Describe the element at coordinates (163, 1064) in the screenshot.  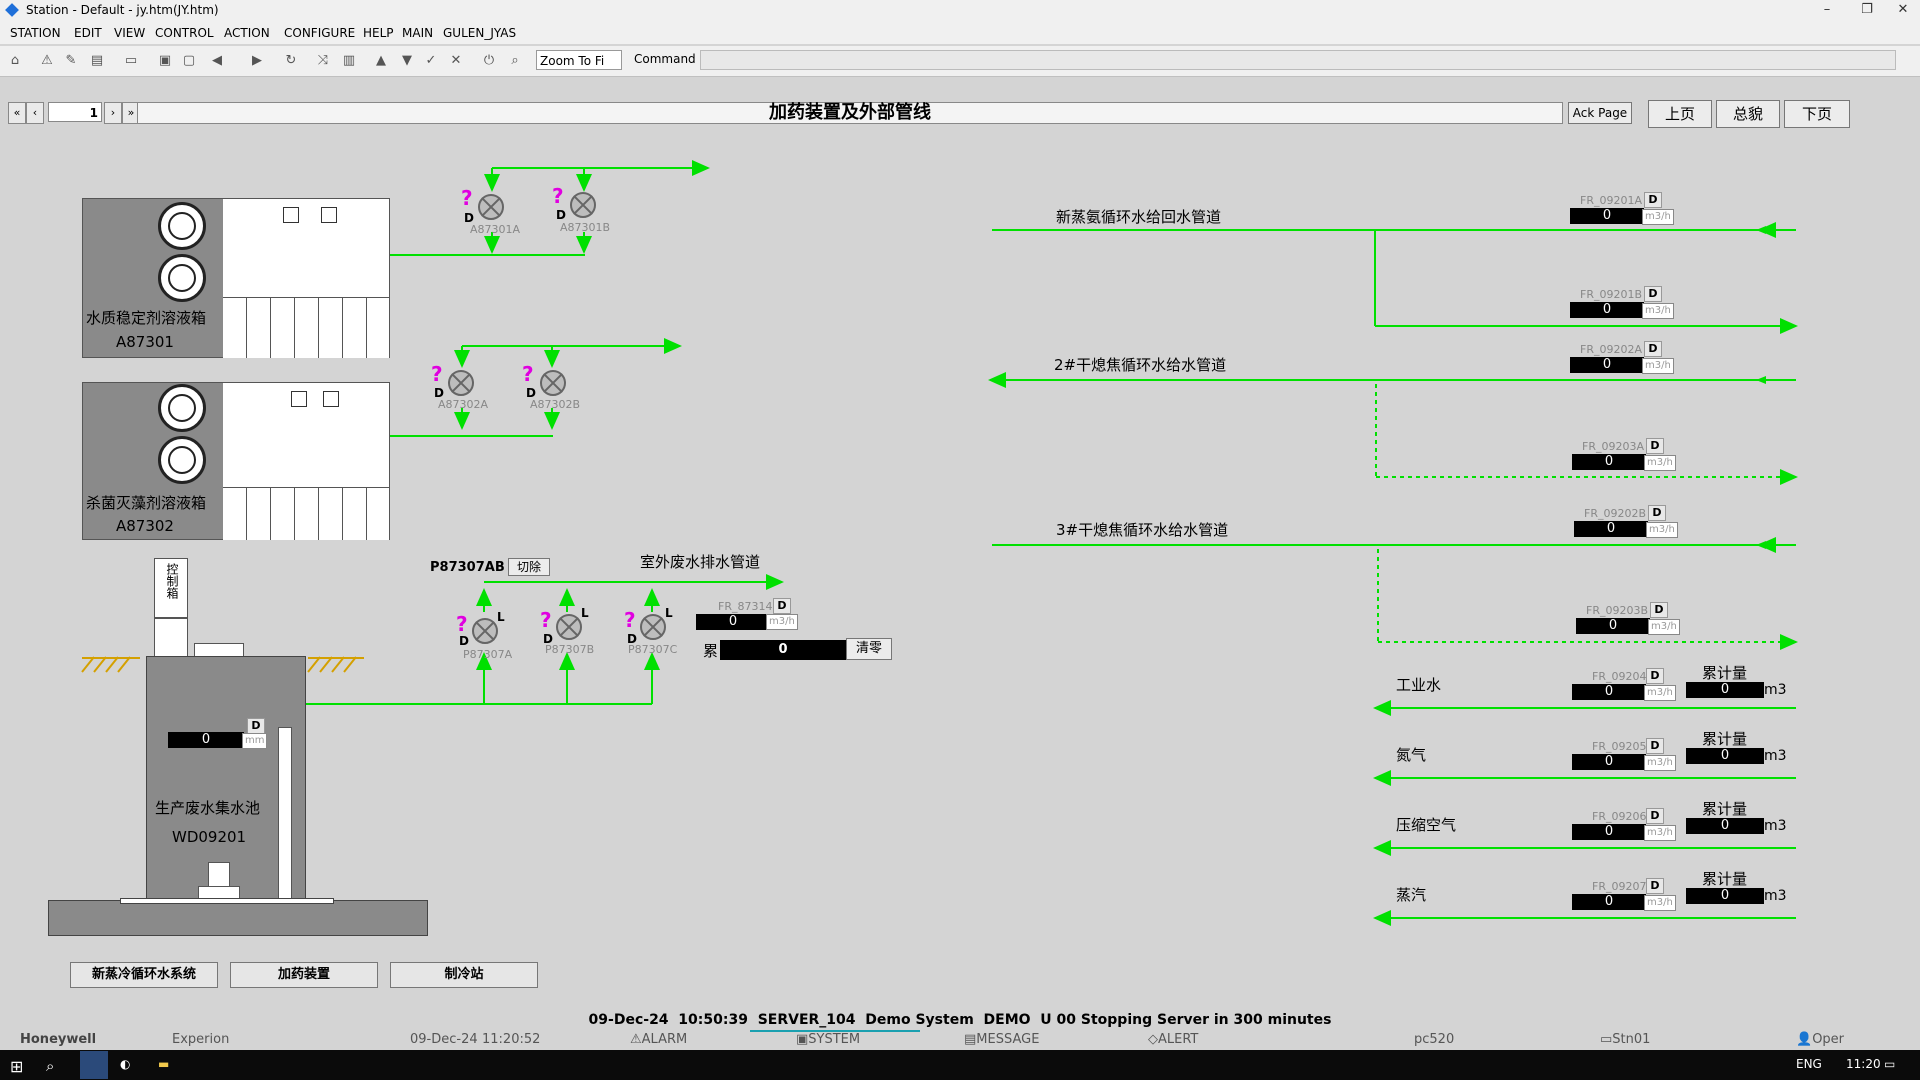
I see `folder-icon: ▬` at that location.